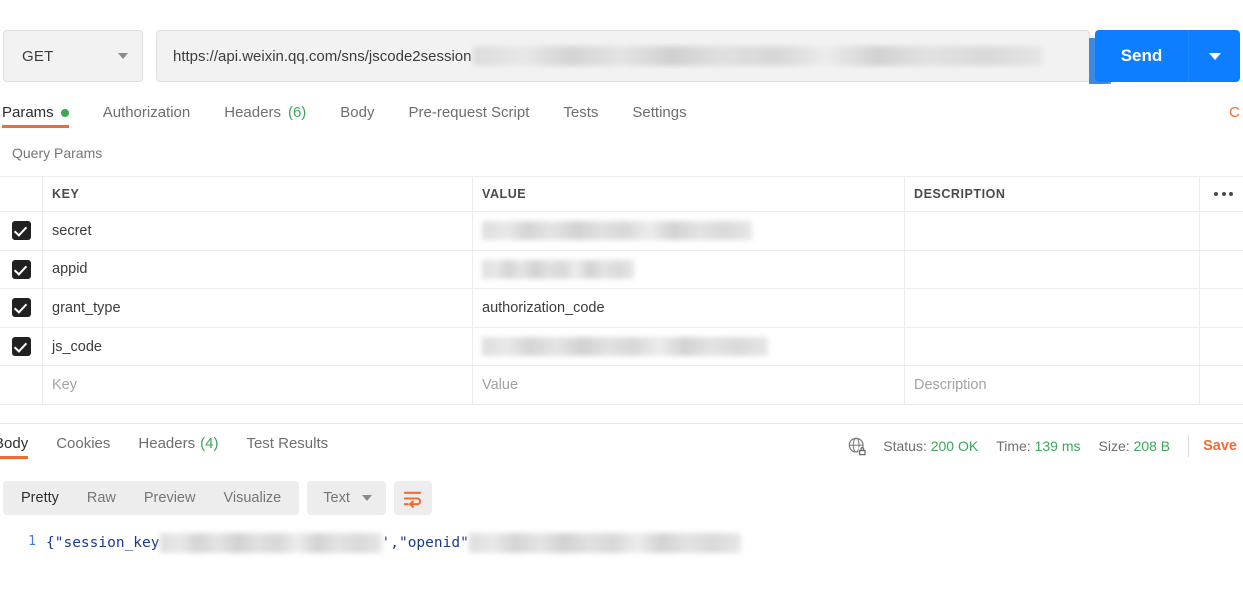 This screenshot has width=1243, height=610. What do you see at coordinates (32, 541) in the screenshot?
I see `line-number: 1` at bounding box center [32, 541].